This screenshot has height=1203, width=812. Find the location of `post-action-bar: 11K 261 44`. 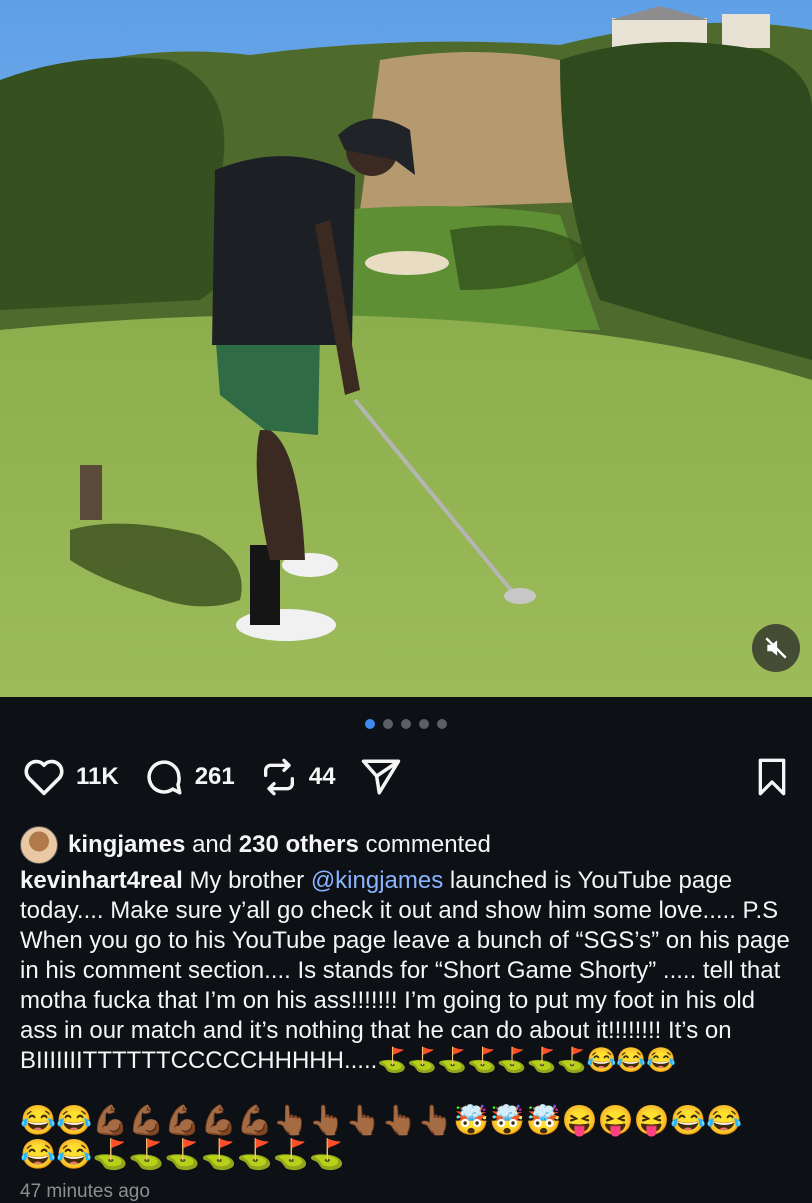

post-action-bar: 11K 261 44 is located at coordinates (406, 777).